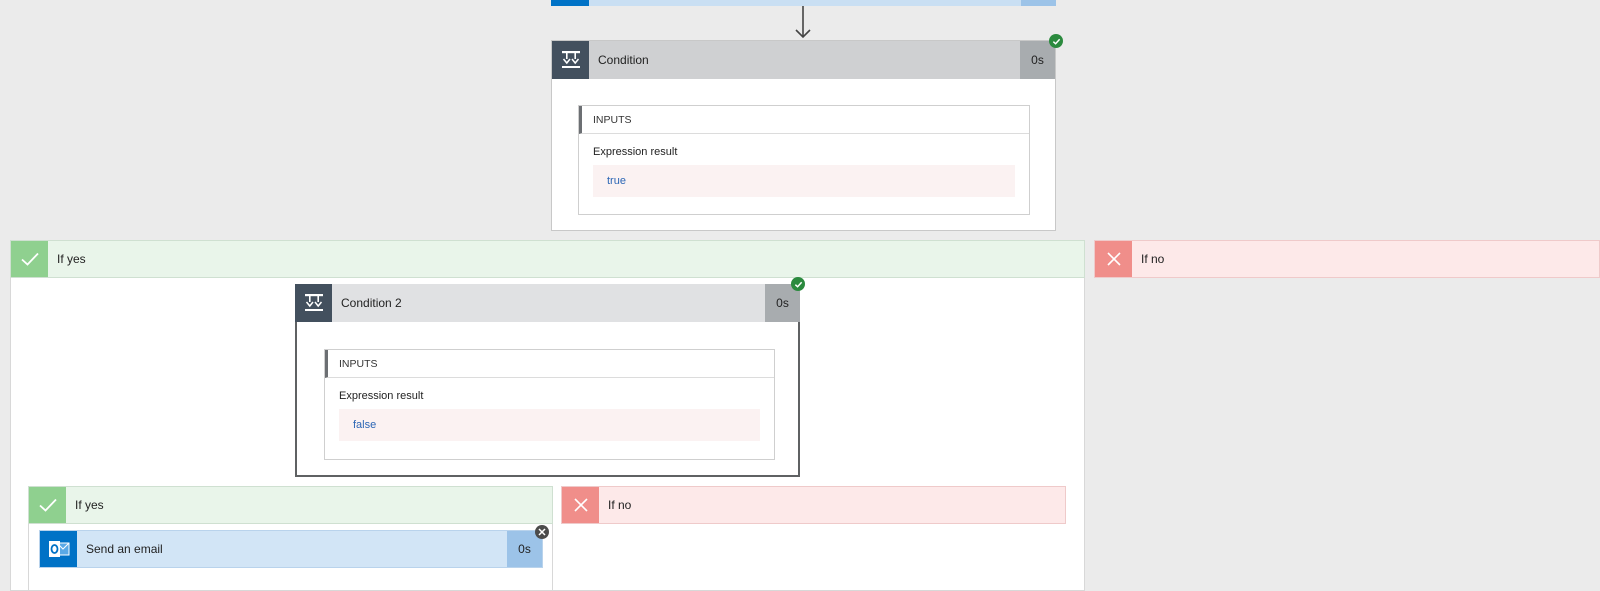 The height and width of the screenshot is (591, 1600). What do you see at coordinates (804, 160) in the screenshot?
I see `condition-inputs-panel: INPUTS Expression result true` at bounding box center [804, 160].